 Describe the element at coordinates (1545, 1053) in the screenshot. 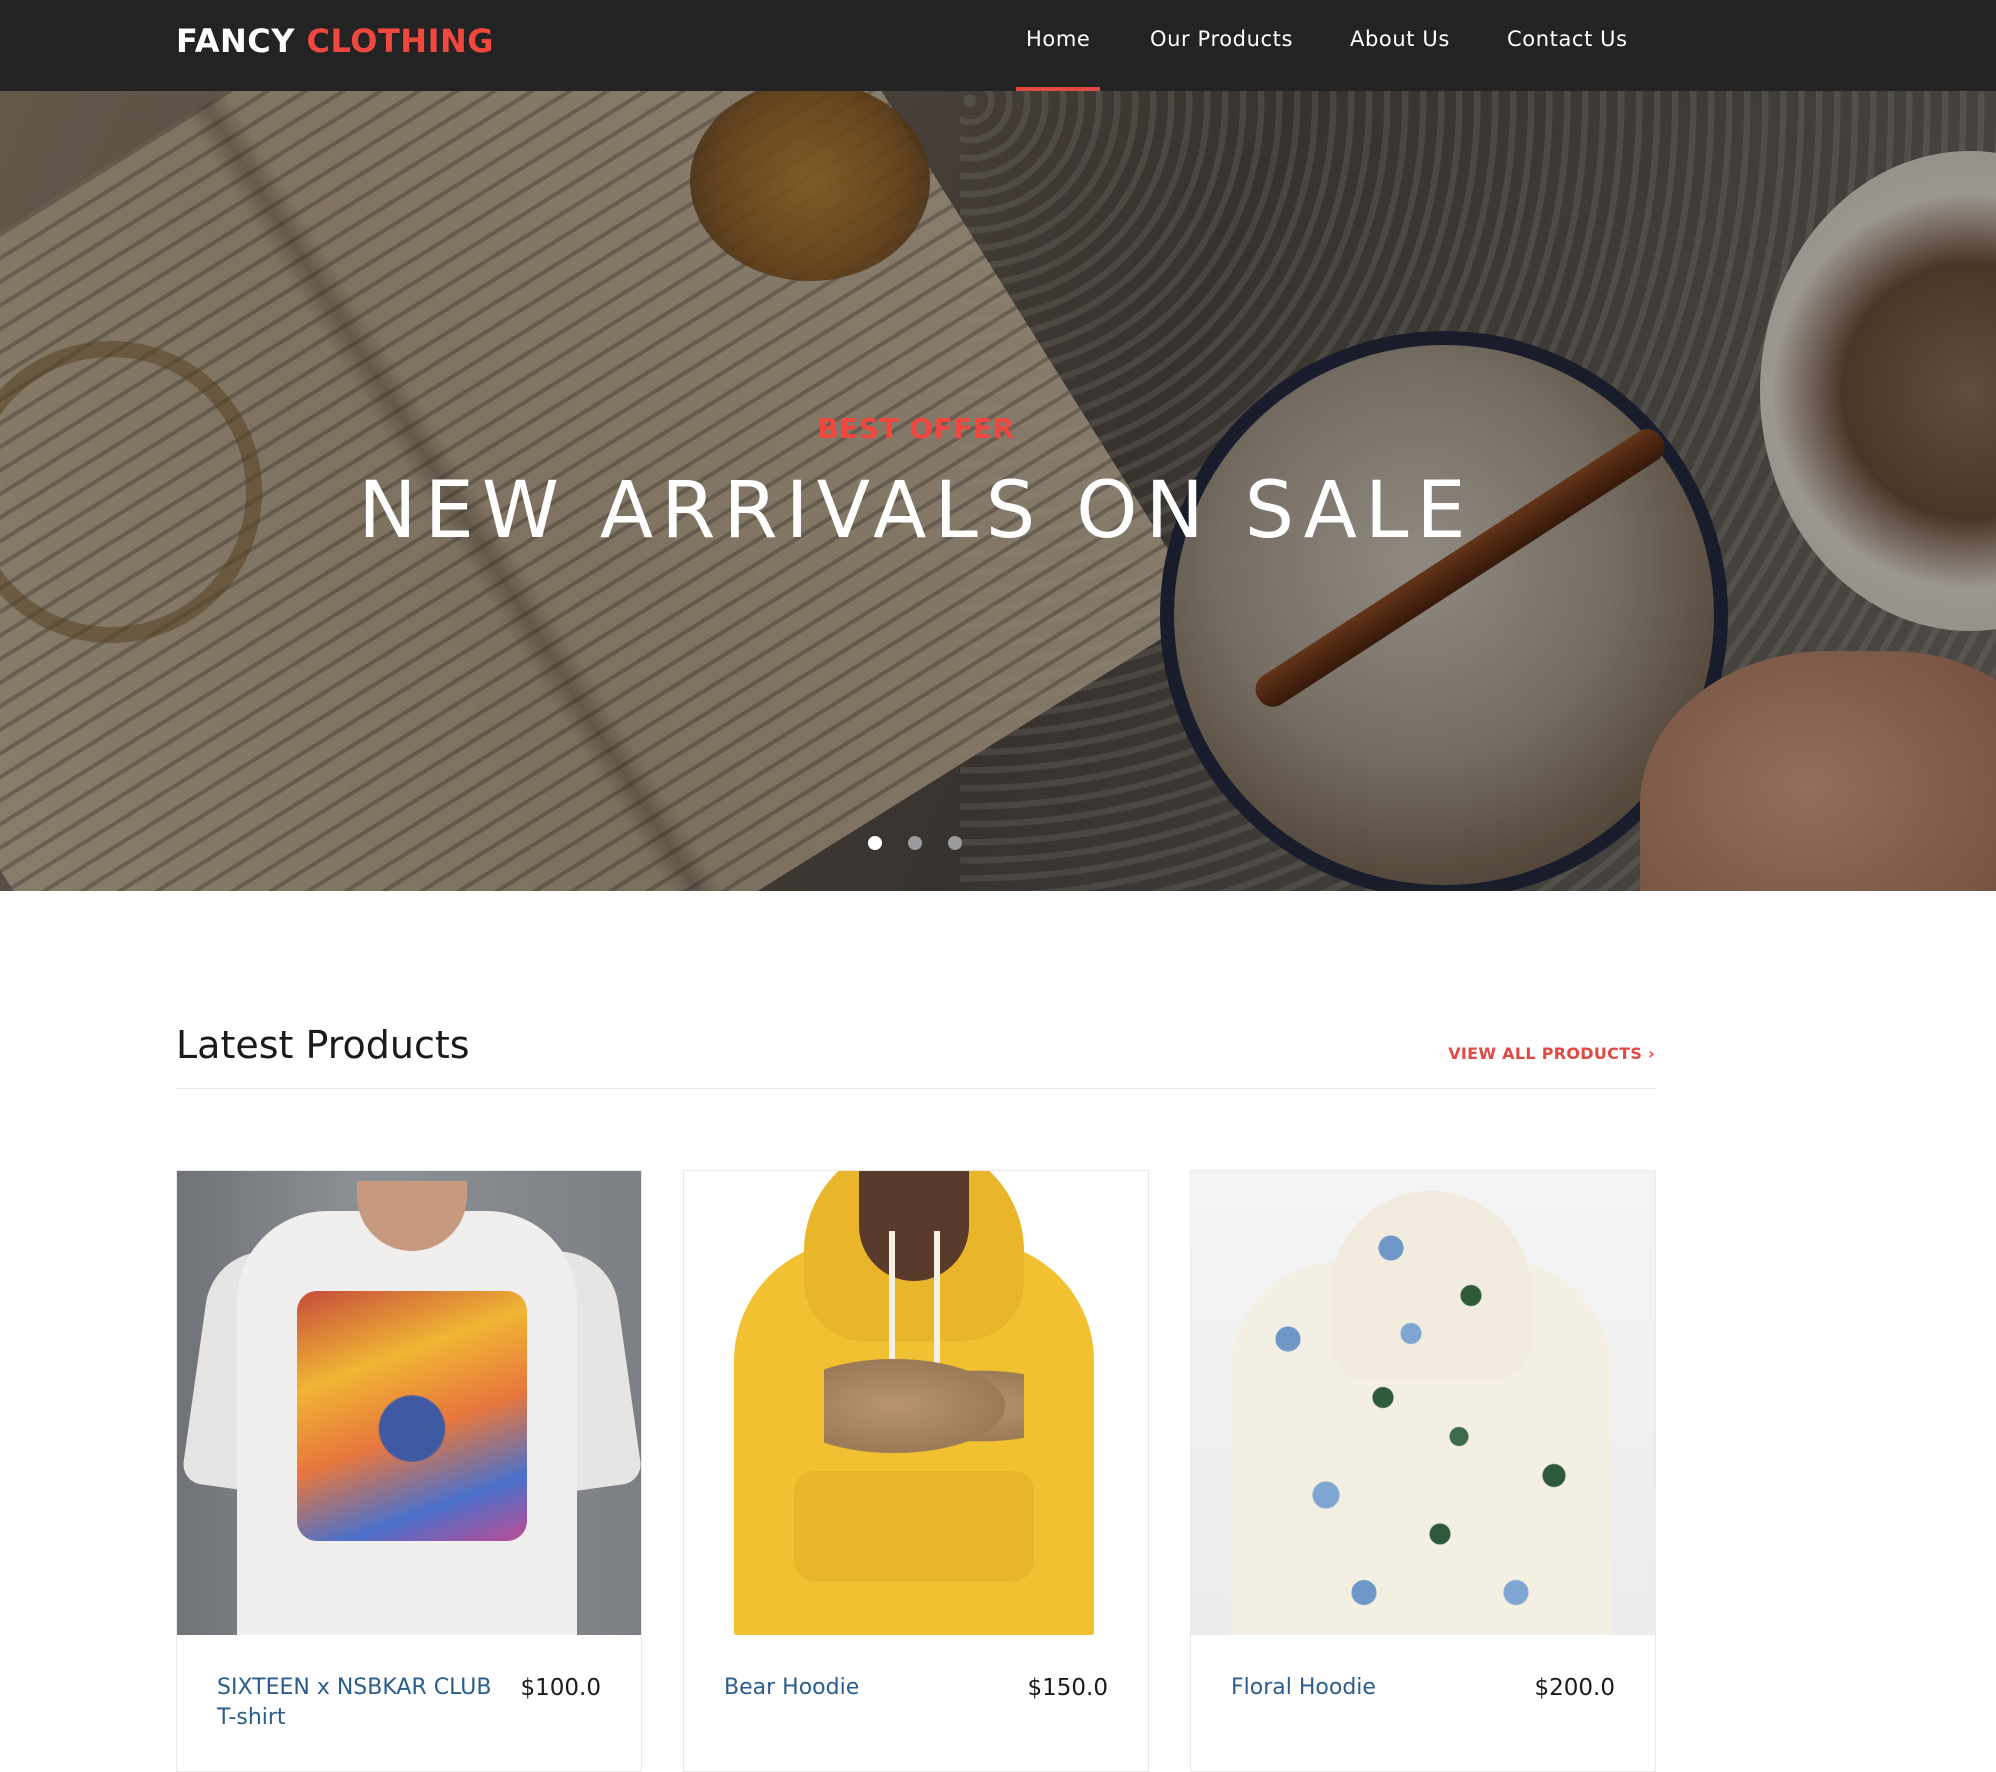

I see `view-all-label: VIEW ALL PRODUCTS` at that location.